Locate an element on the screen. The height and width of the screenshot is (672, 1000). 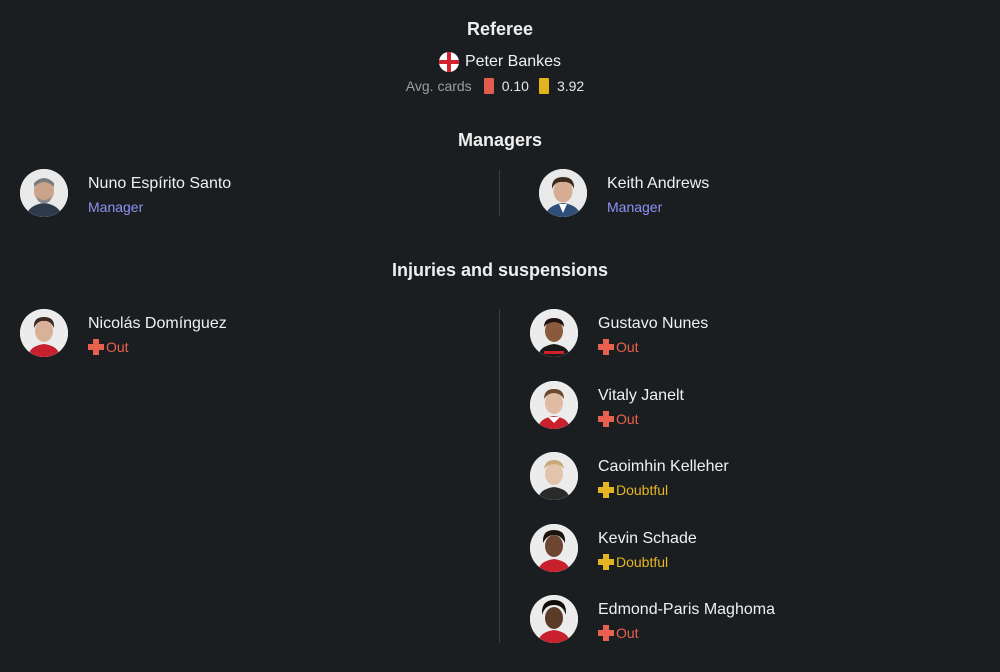
injured-player-home: Nicolás Domínguez Out is located at coordinates (123, 333).